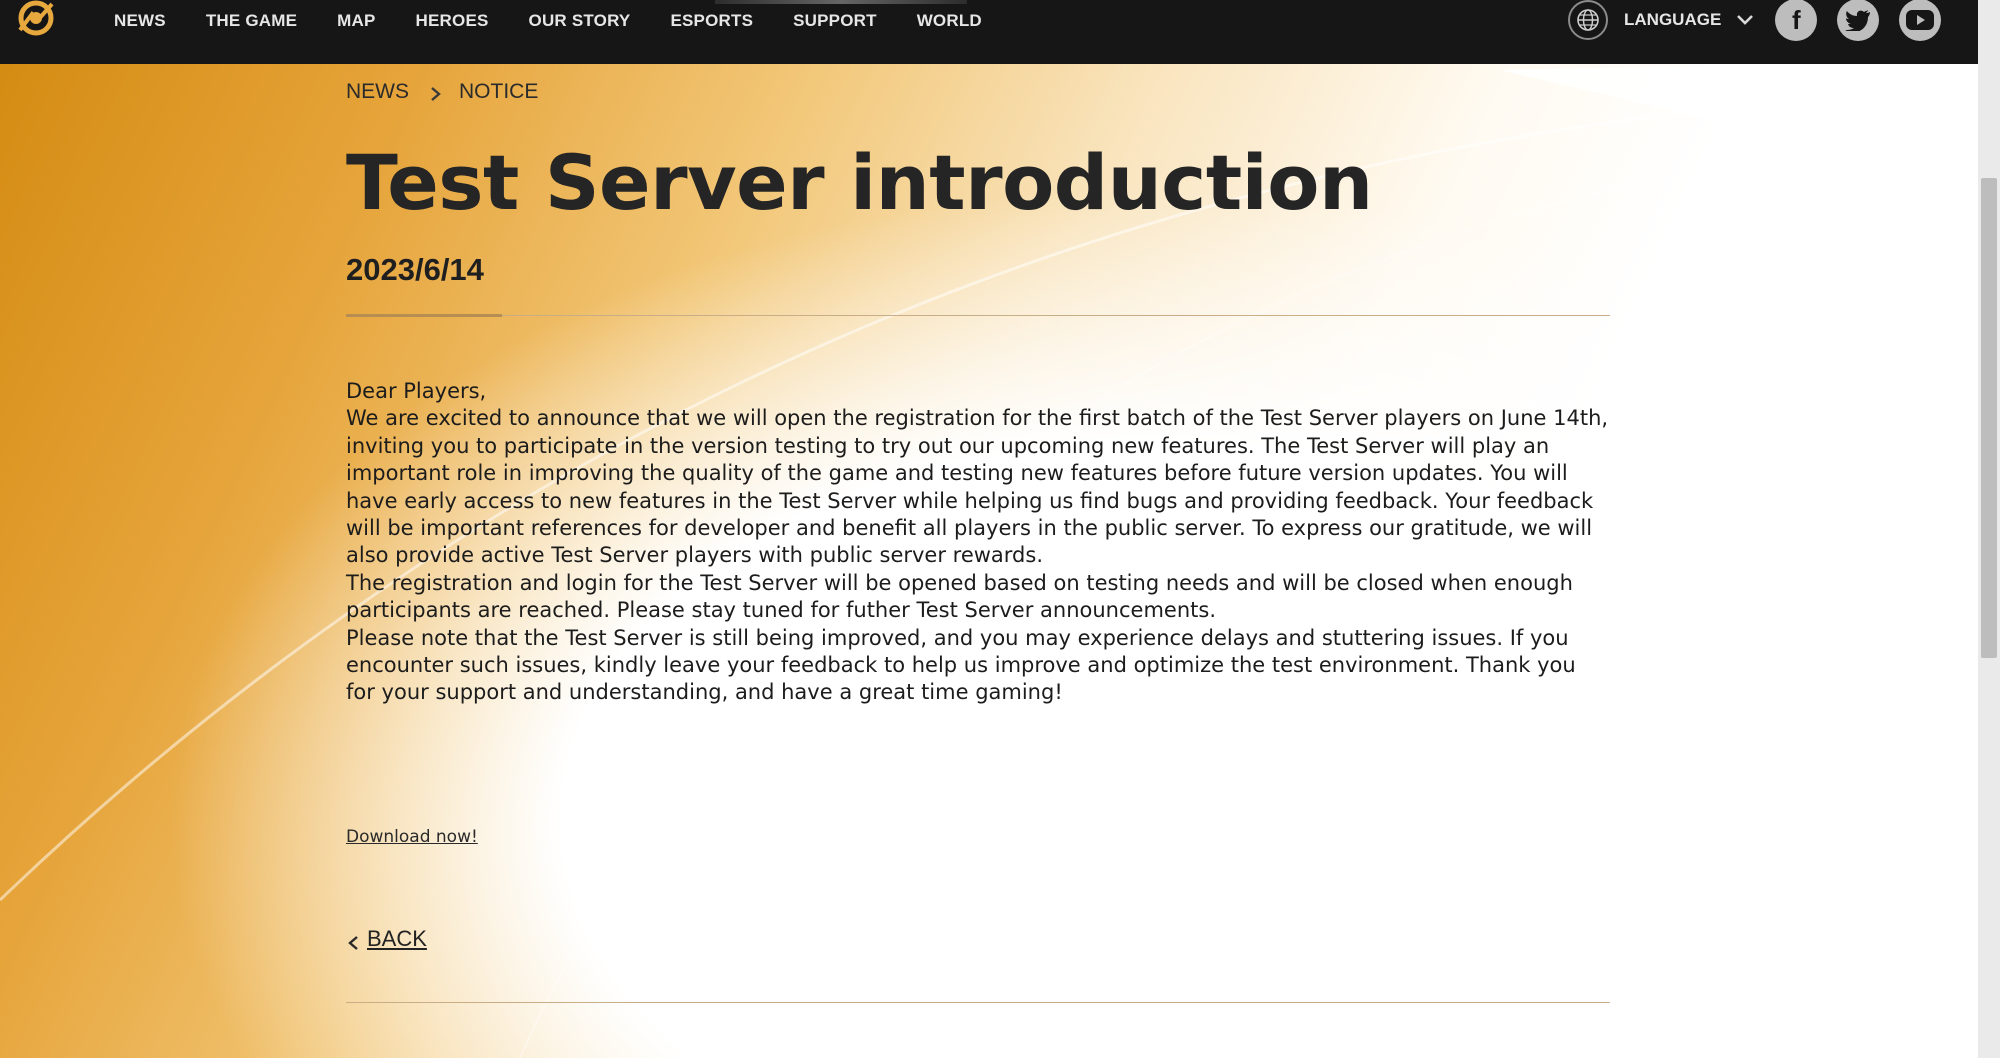 The width and height of the screenshot is (2000, 1058). What do you see at coordinates (424, 315) in the screenshot?
I see `title-divider-accent` at bounding box center [424, 315].